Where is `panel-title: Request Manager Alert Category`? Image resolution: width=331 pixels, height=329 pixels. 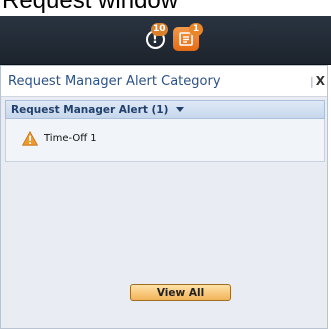 panel-title: Request Manager Alert Category is located at coordinates (114, 81).